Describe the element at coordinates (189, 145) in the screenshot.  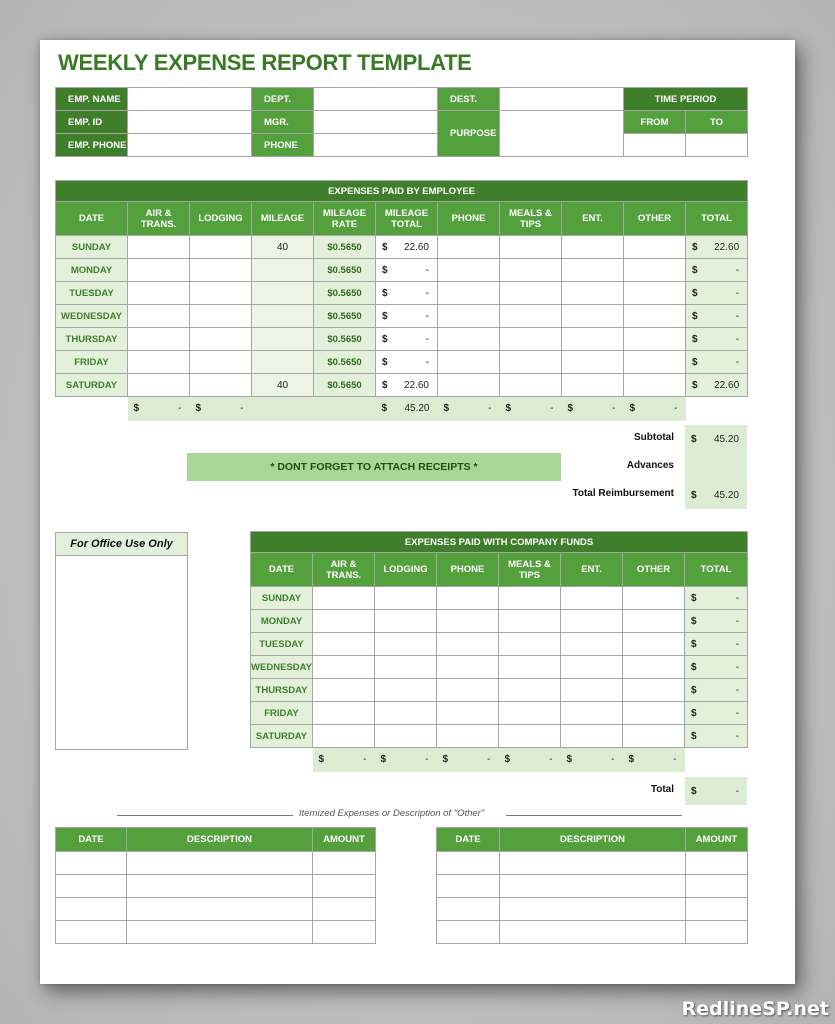
I see `emp-phone-field` at that location.